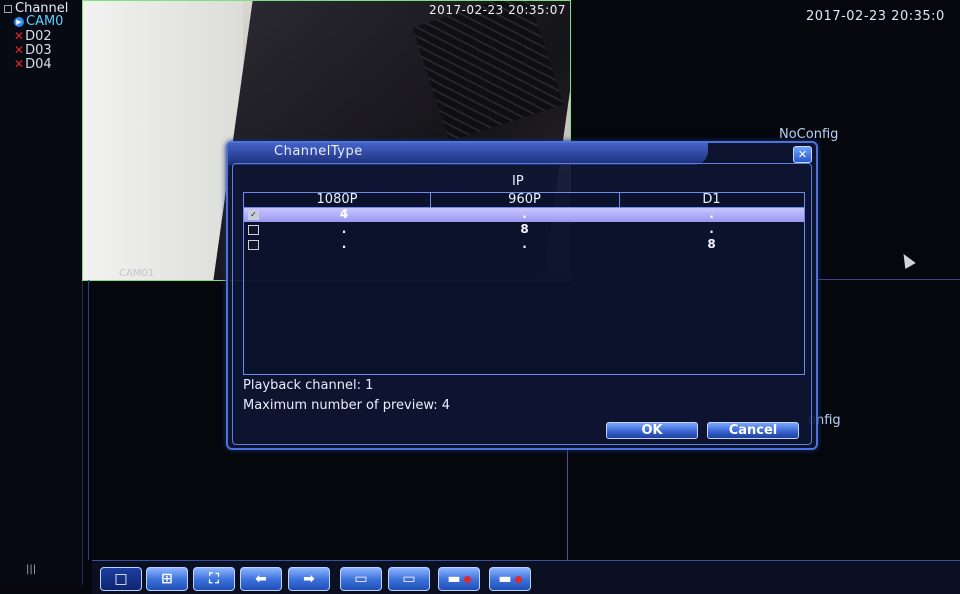  I want to click on channel-item-d03: ✕D03, so click(33, 50).